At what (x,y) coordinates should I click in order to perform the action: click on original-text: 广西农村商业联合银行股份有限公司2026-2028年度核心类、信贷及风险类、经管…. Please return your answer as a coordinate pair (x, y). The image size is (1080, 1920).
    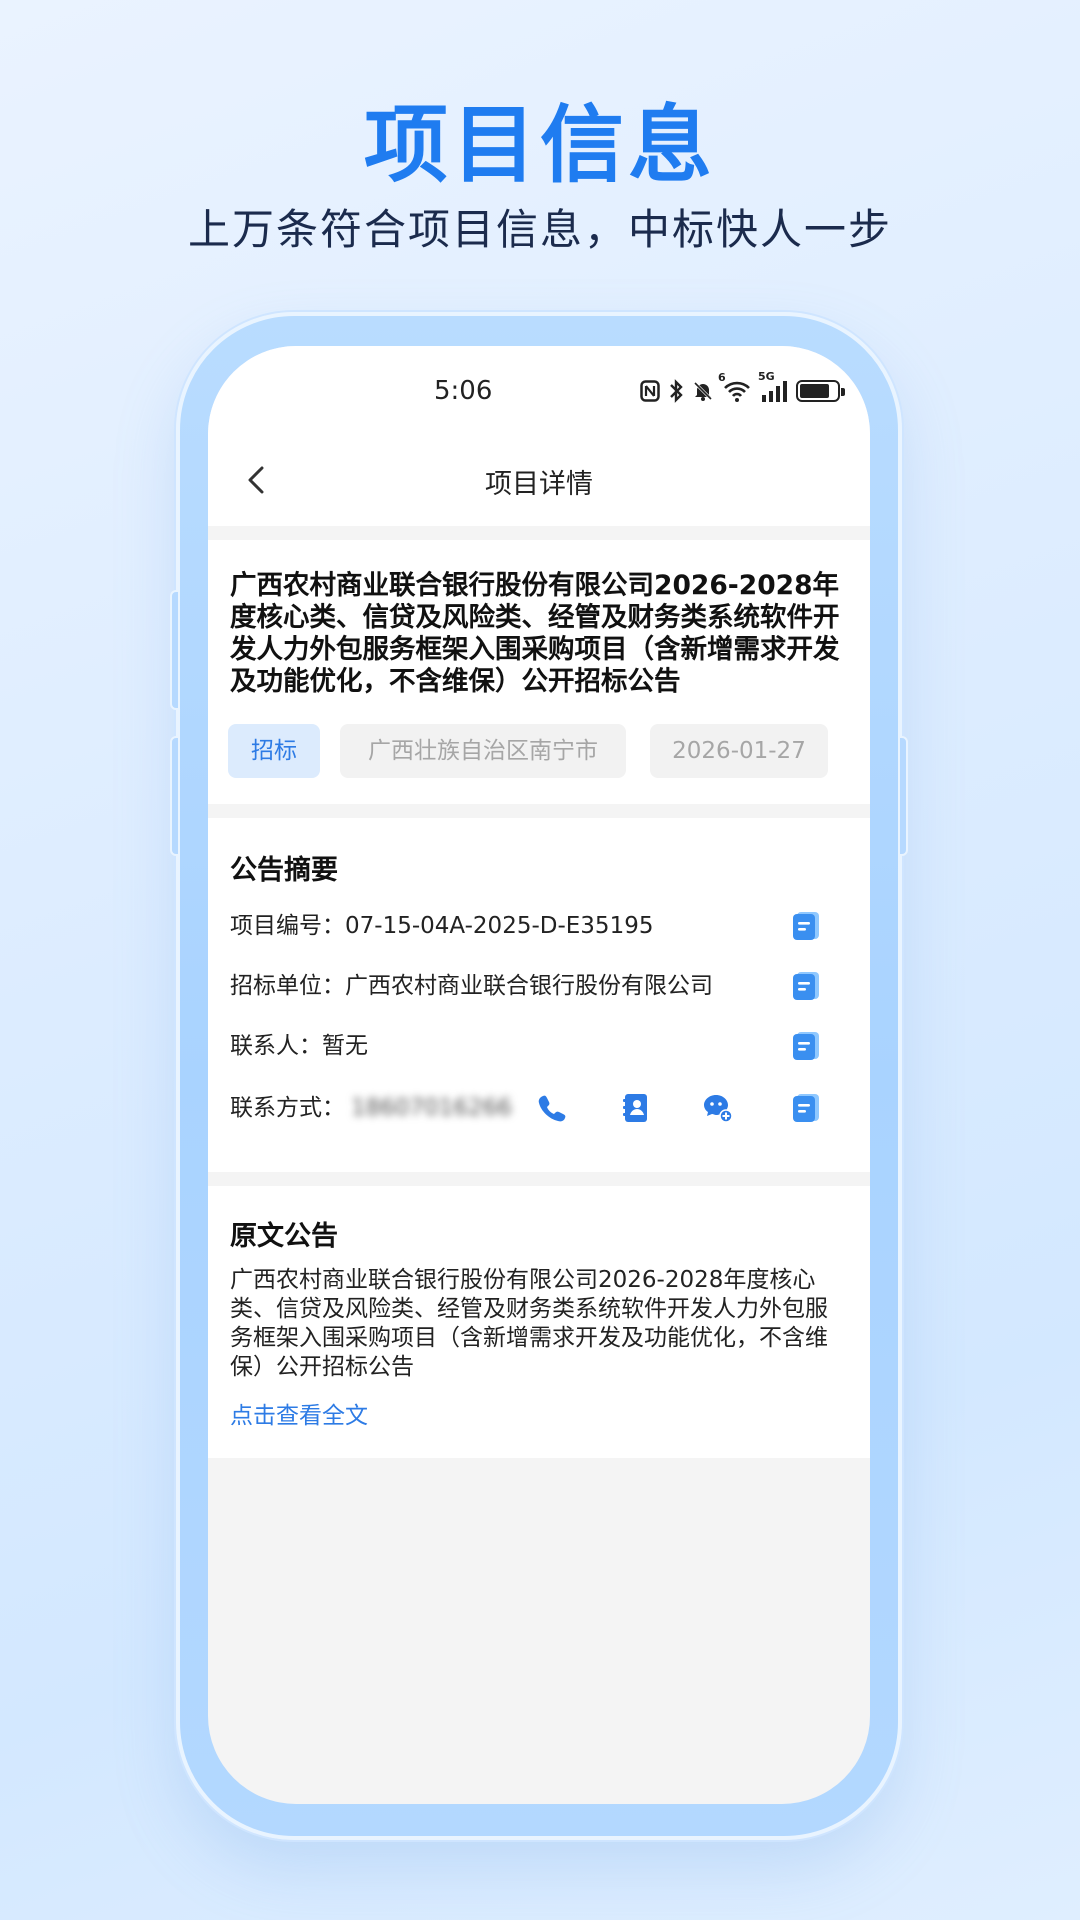
    Looking at the image, I should click on (529, 1323).